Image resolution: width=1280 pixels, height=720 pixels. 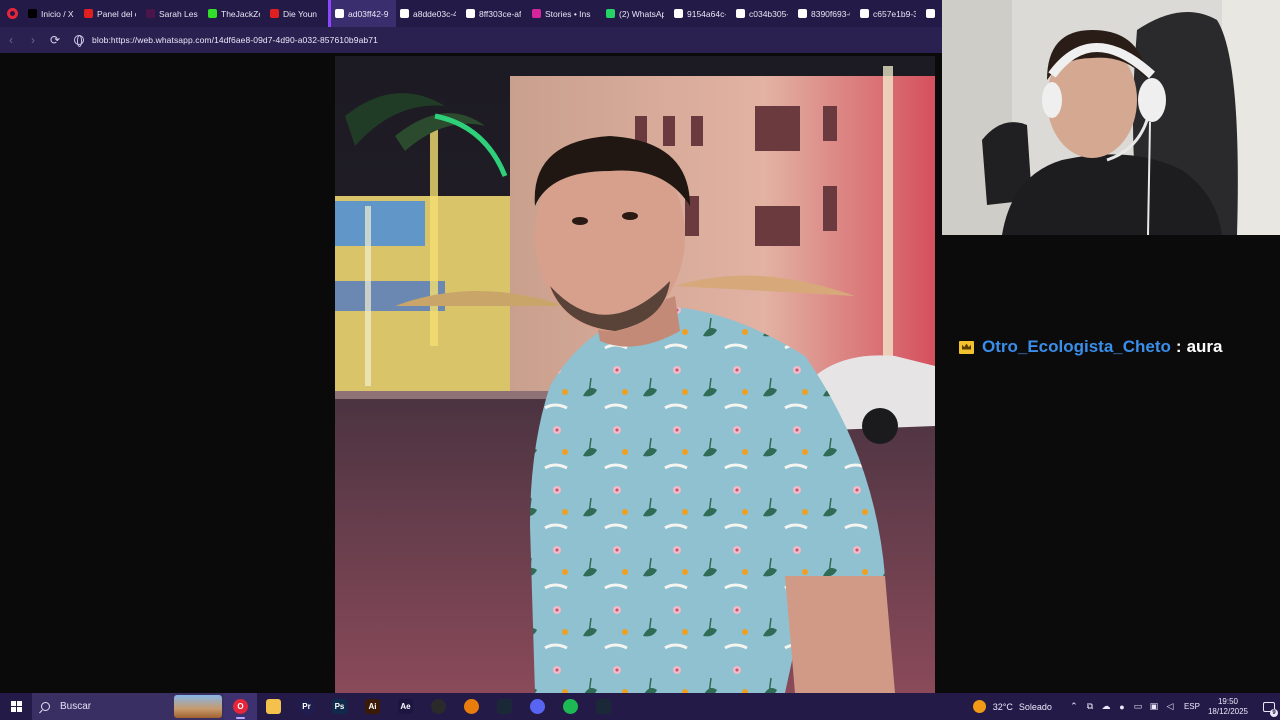 I want to click on windows-icon, so click(x=16, y=706).